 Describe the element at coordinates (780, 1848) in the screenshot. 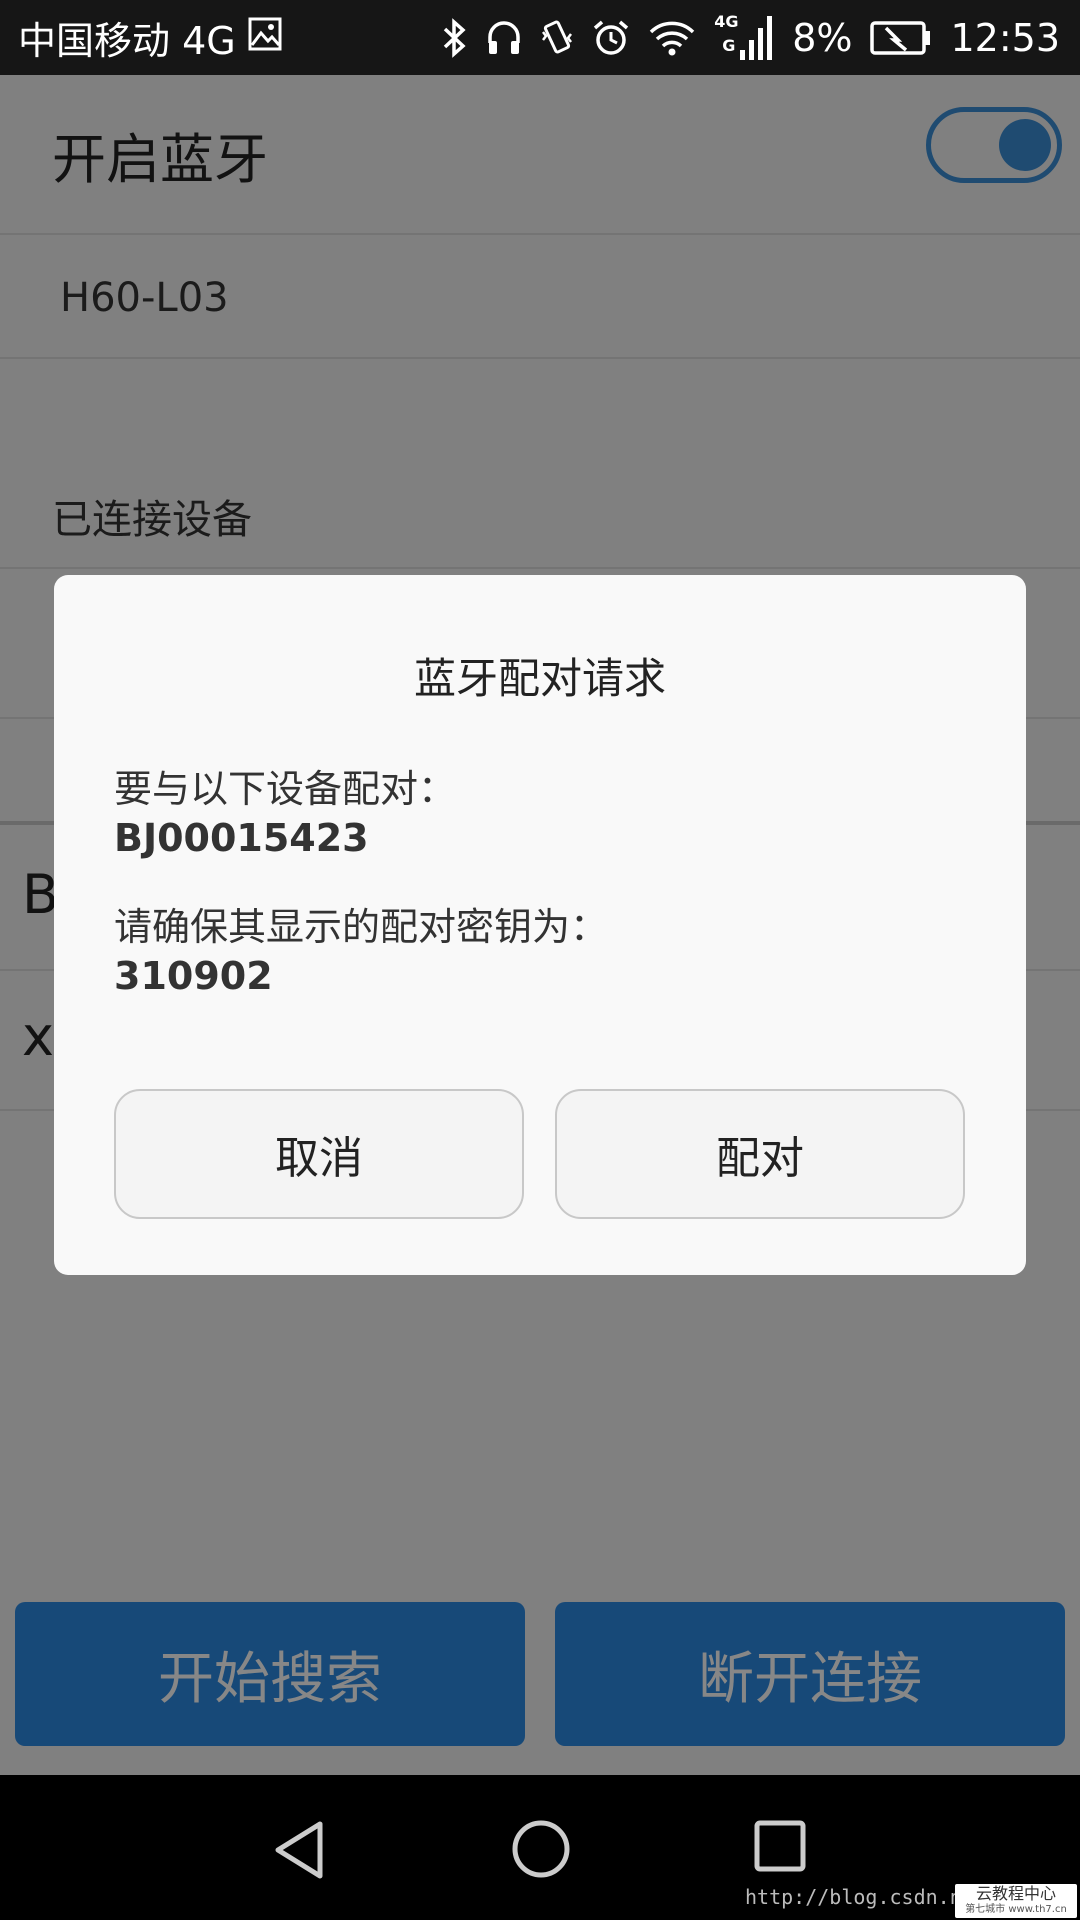

I see `recent-apps-icon` at that location.